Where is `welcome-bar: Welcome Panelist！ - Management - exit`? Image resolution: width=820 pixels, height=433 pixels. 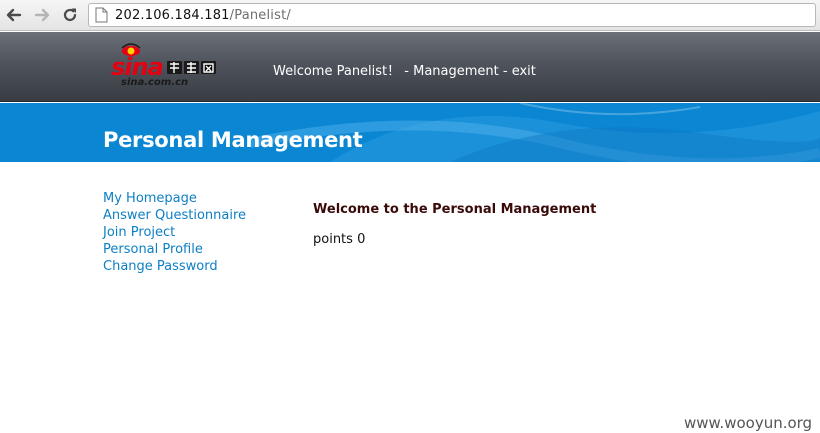
welcome-bar: Welcome Panelist！ - Management - exit is located at coordinates (404, 69).